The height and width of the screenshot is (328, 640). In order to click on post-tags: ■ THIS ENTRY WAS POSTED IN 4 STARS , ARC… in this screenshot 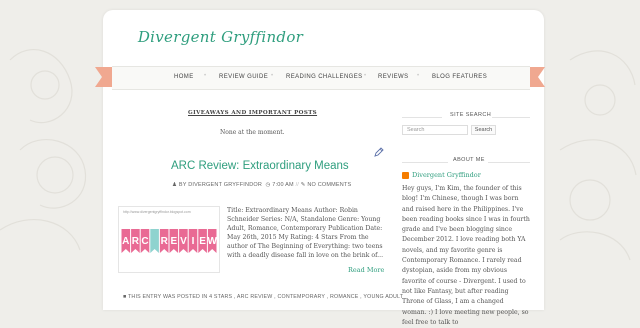, I will do `click(263, 297)`.